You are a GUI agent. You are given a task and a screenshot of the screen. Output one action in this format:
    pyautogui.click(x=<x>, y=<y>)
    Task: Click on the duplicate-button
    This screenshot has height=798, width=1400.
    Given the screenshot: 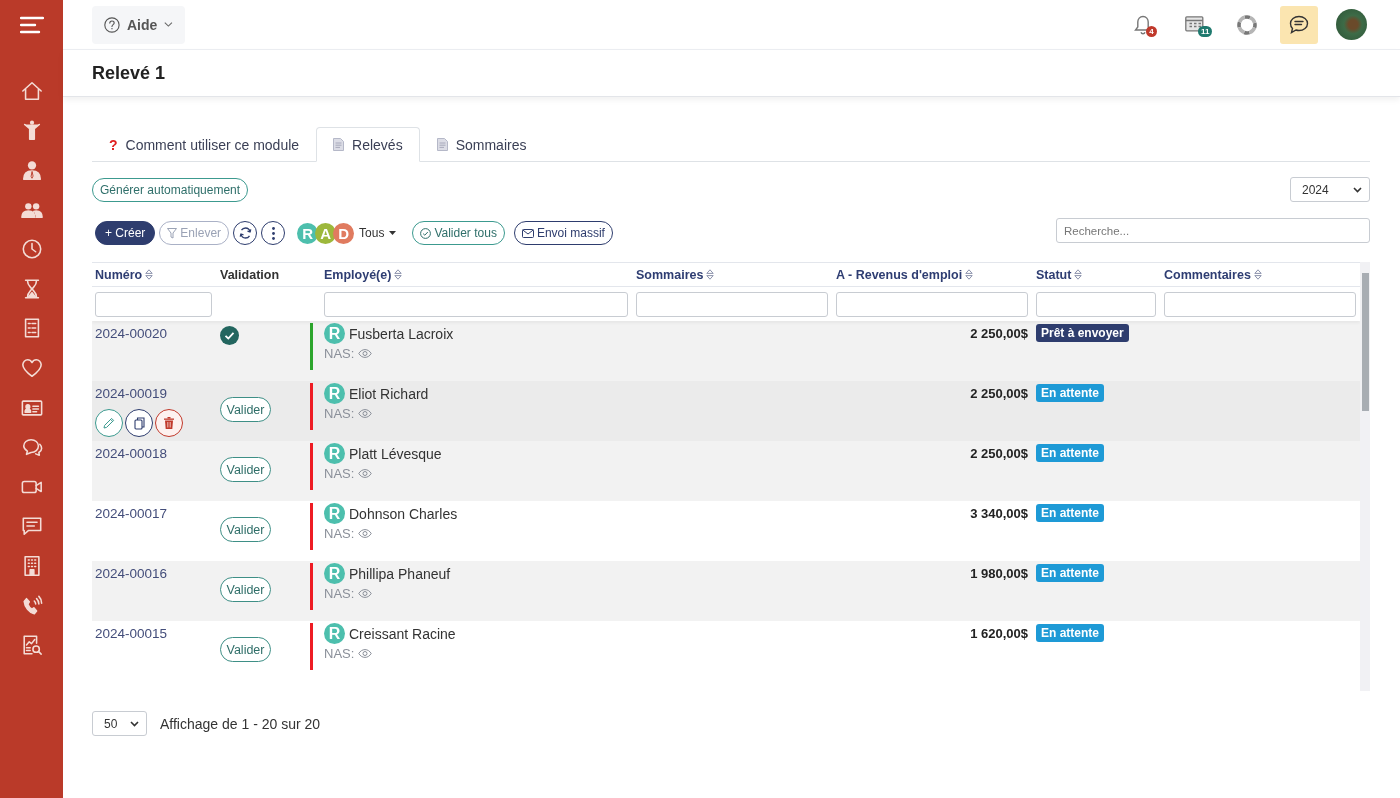 What is the action you would take?
    pyautogui.click(x=139, y=423)
    